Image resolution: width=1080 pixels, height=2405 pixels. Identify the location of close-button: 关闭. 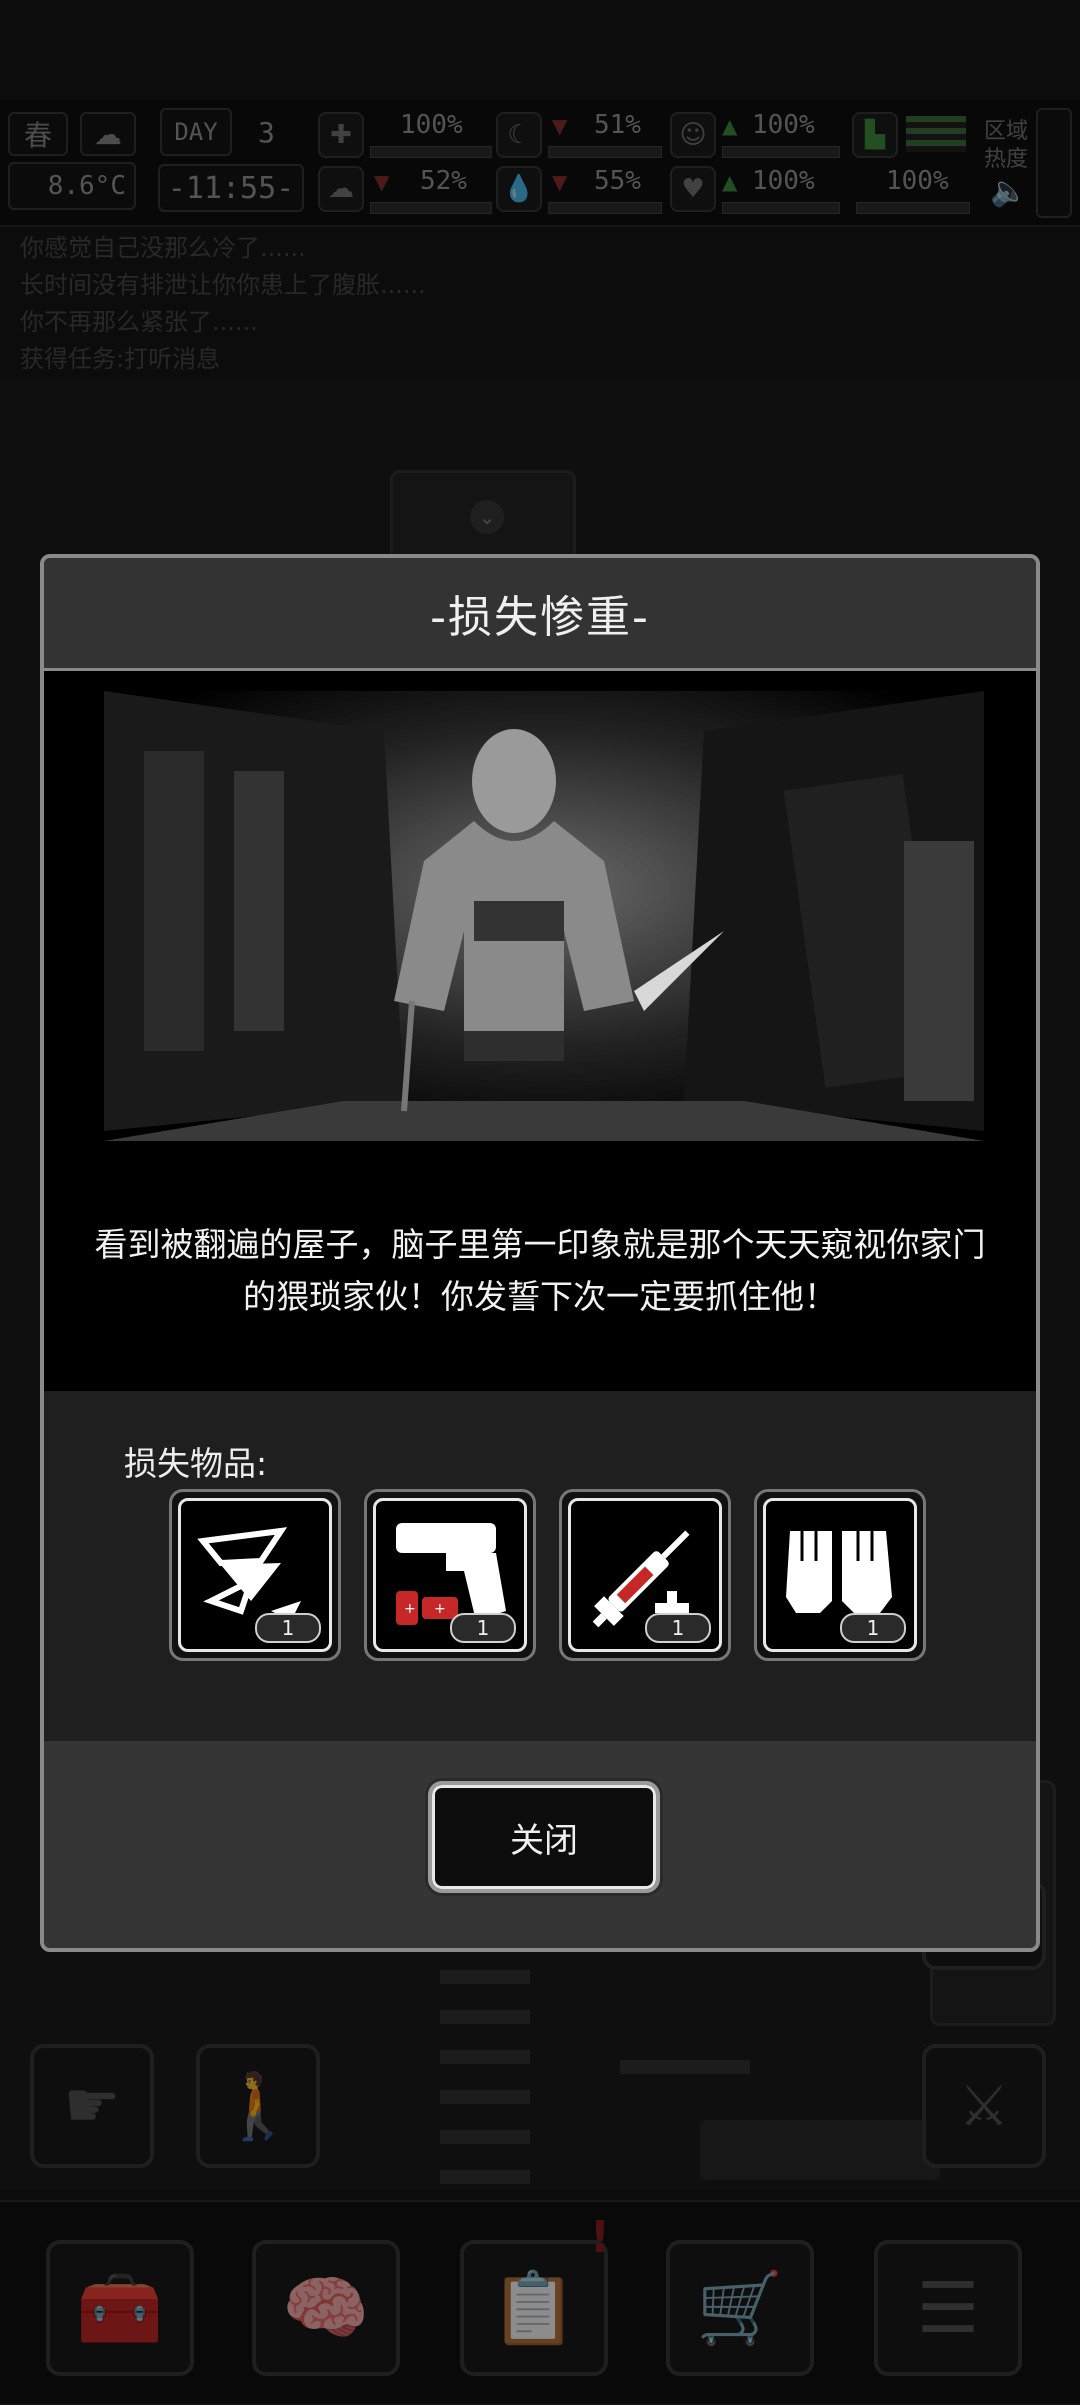
(544, 1837).